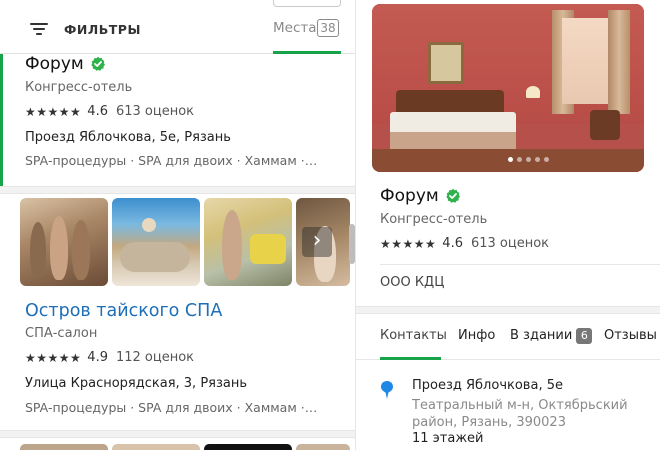 This screenshot has height=450, width=660. What do you see at coordinates (307, 3) in the screenshot?
I see `places-tab-top-edge` at bounding box center [307, 3].